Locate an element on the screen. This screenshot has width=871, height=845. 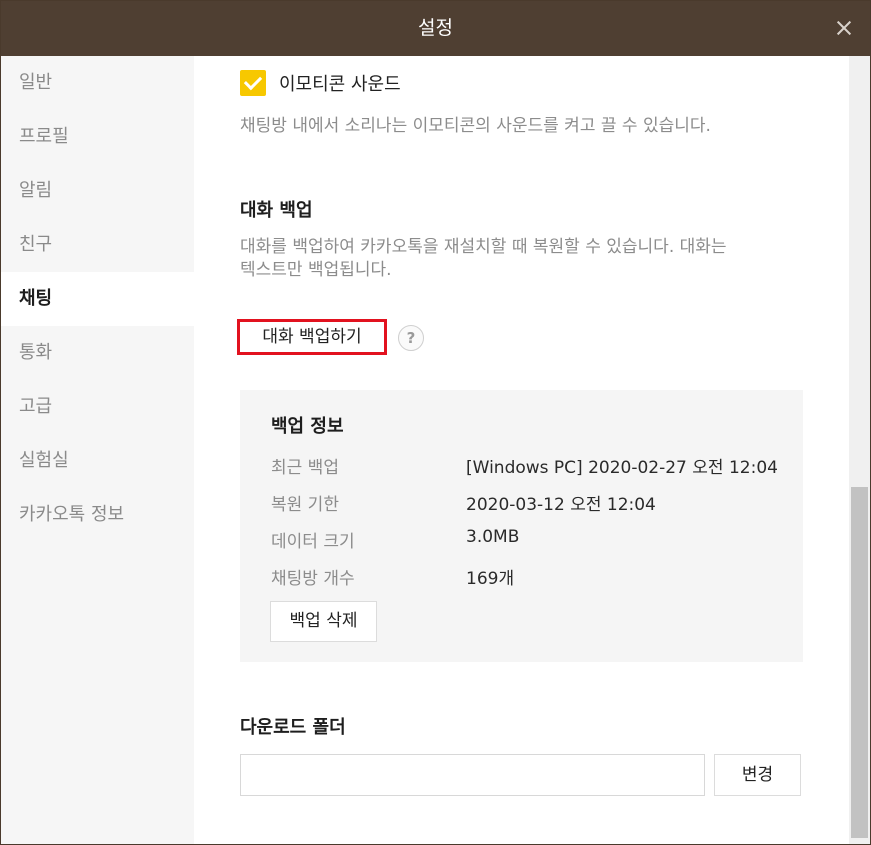
sidebar-item-friends: 친구 is located at coordinates (97, 245).